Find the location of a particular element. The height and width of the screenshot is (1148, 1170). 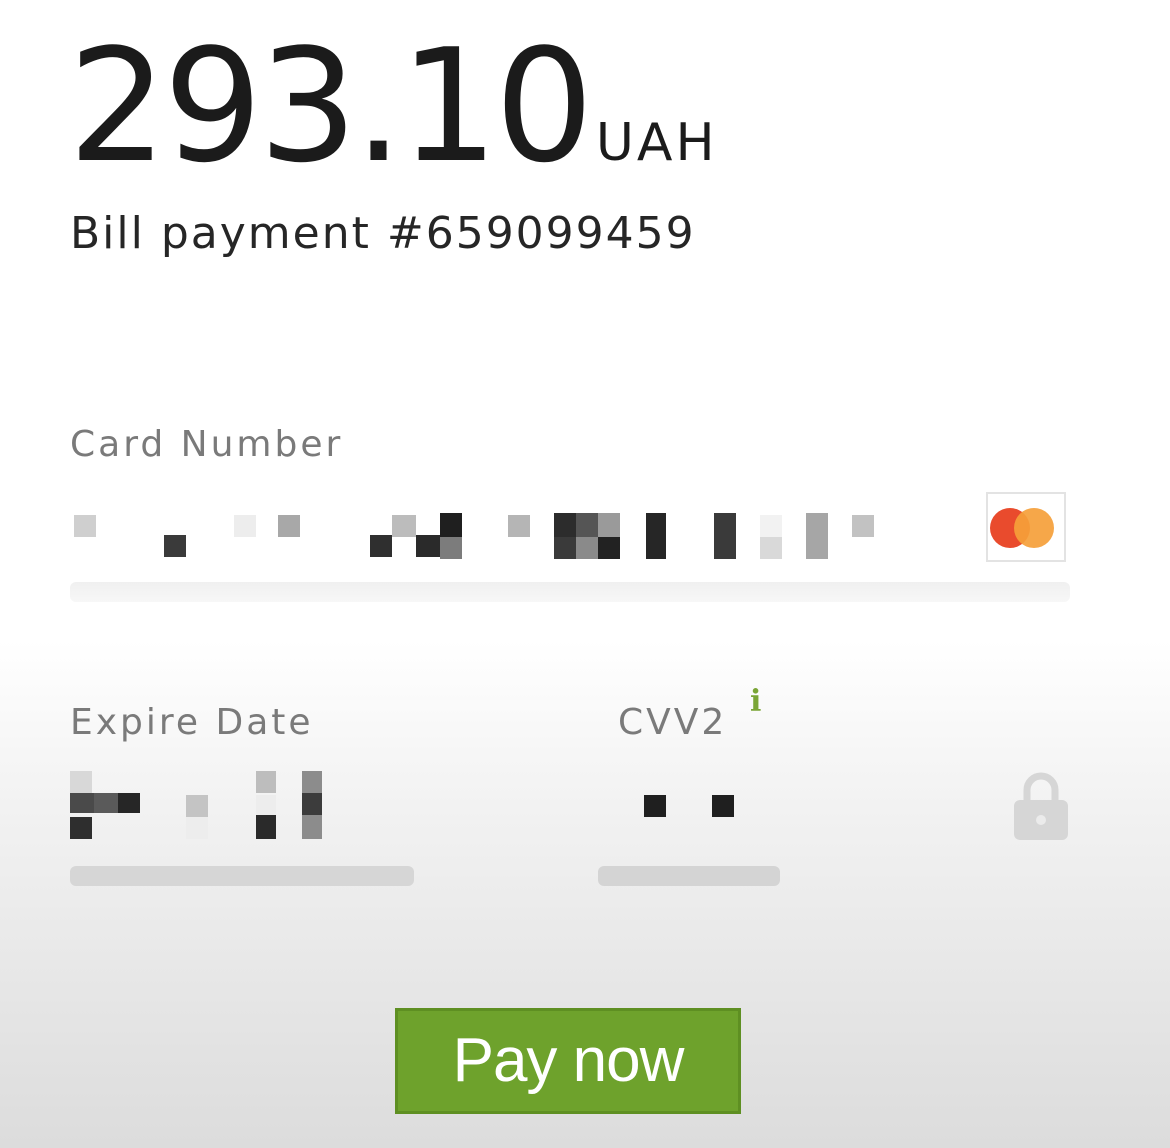

cvv-underline is located at coordinates (689, 876).